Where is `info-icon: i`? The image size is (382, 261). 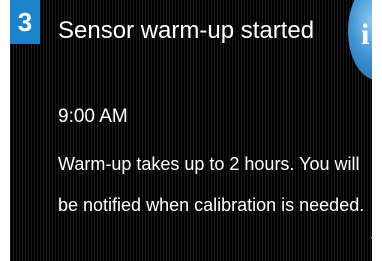
info-icon: i is located at coordinates (360, 40).